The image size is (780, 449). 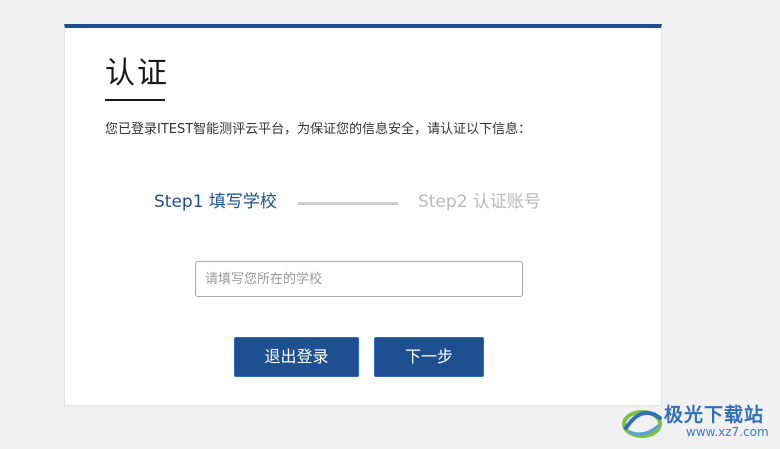 What do you see at coordinates (215, 202) in the screenshot?
I see `step-1-label: Step1 填写学校` at bounding box center [215, 202].